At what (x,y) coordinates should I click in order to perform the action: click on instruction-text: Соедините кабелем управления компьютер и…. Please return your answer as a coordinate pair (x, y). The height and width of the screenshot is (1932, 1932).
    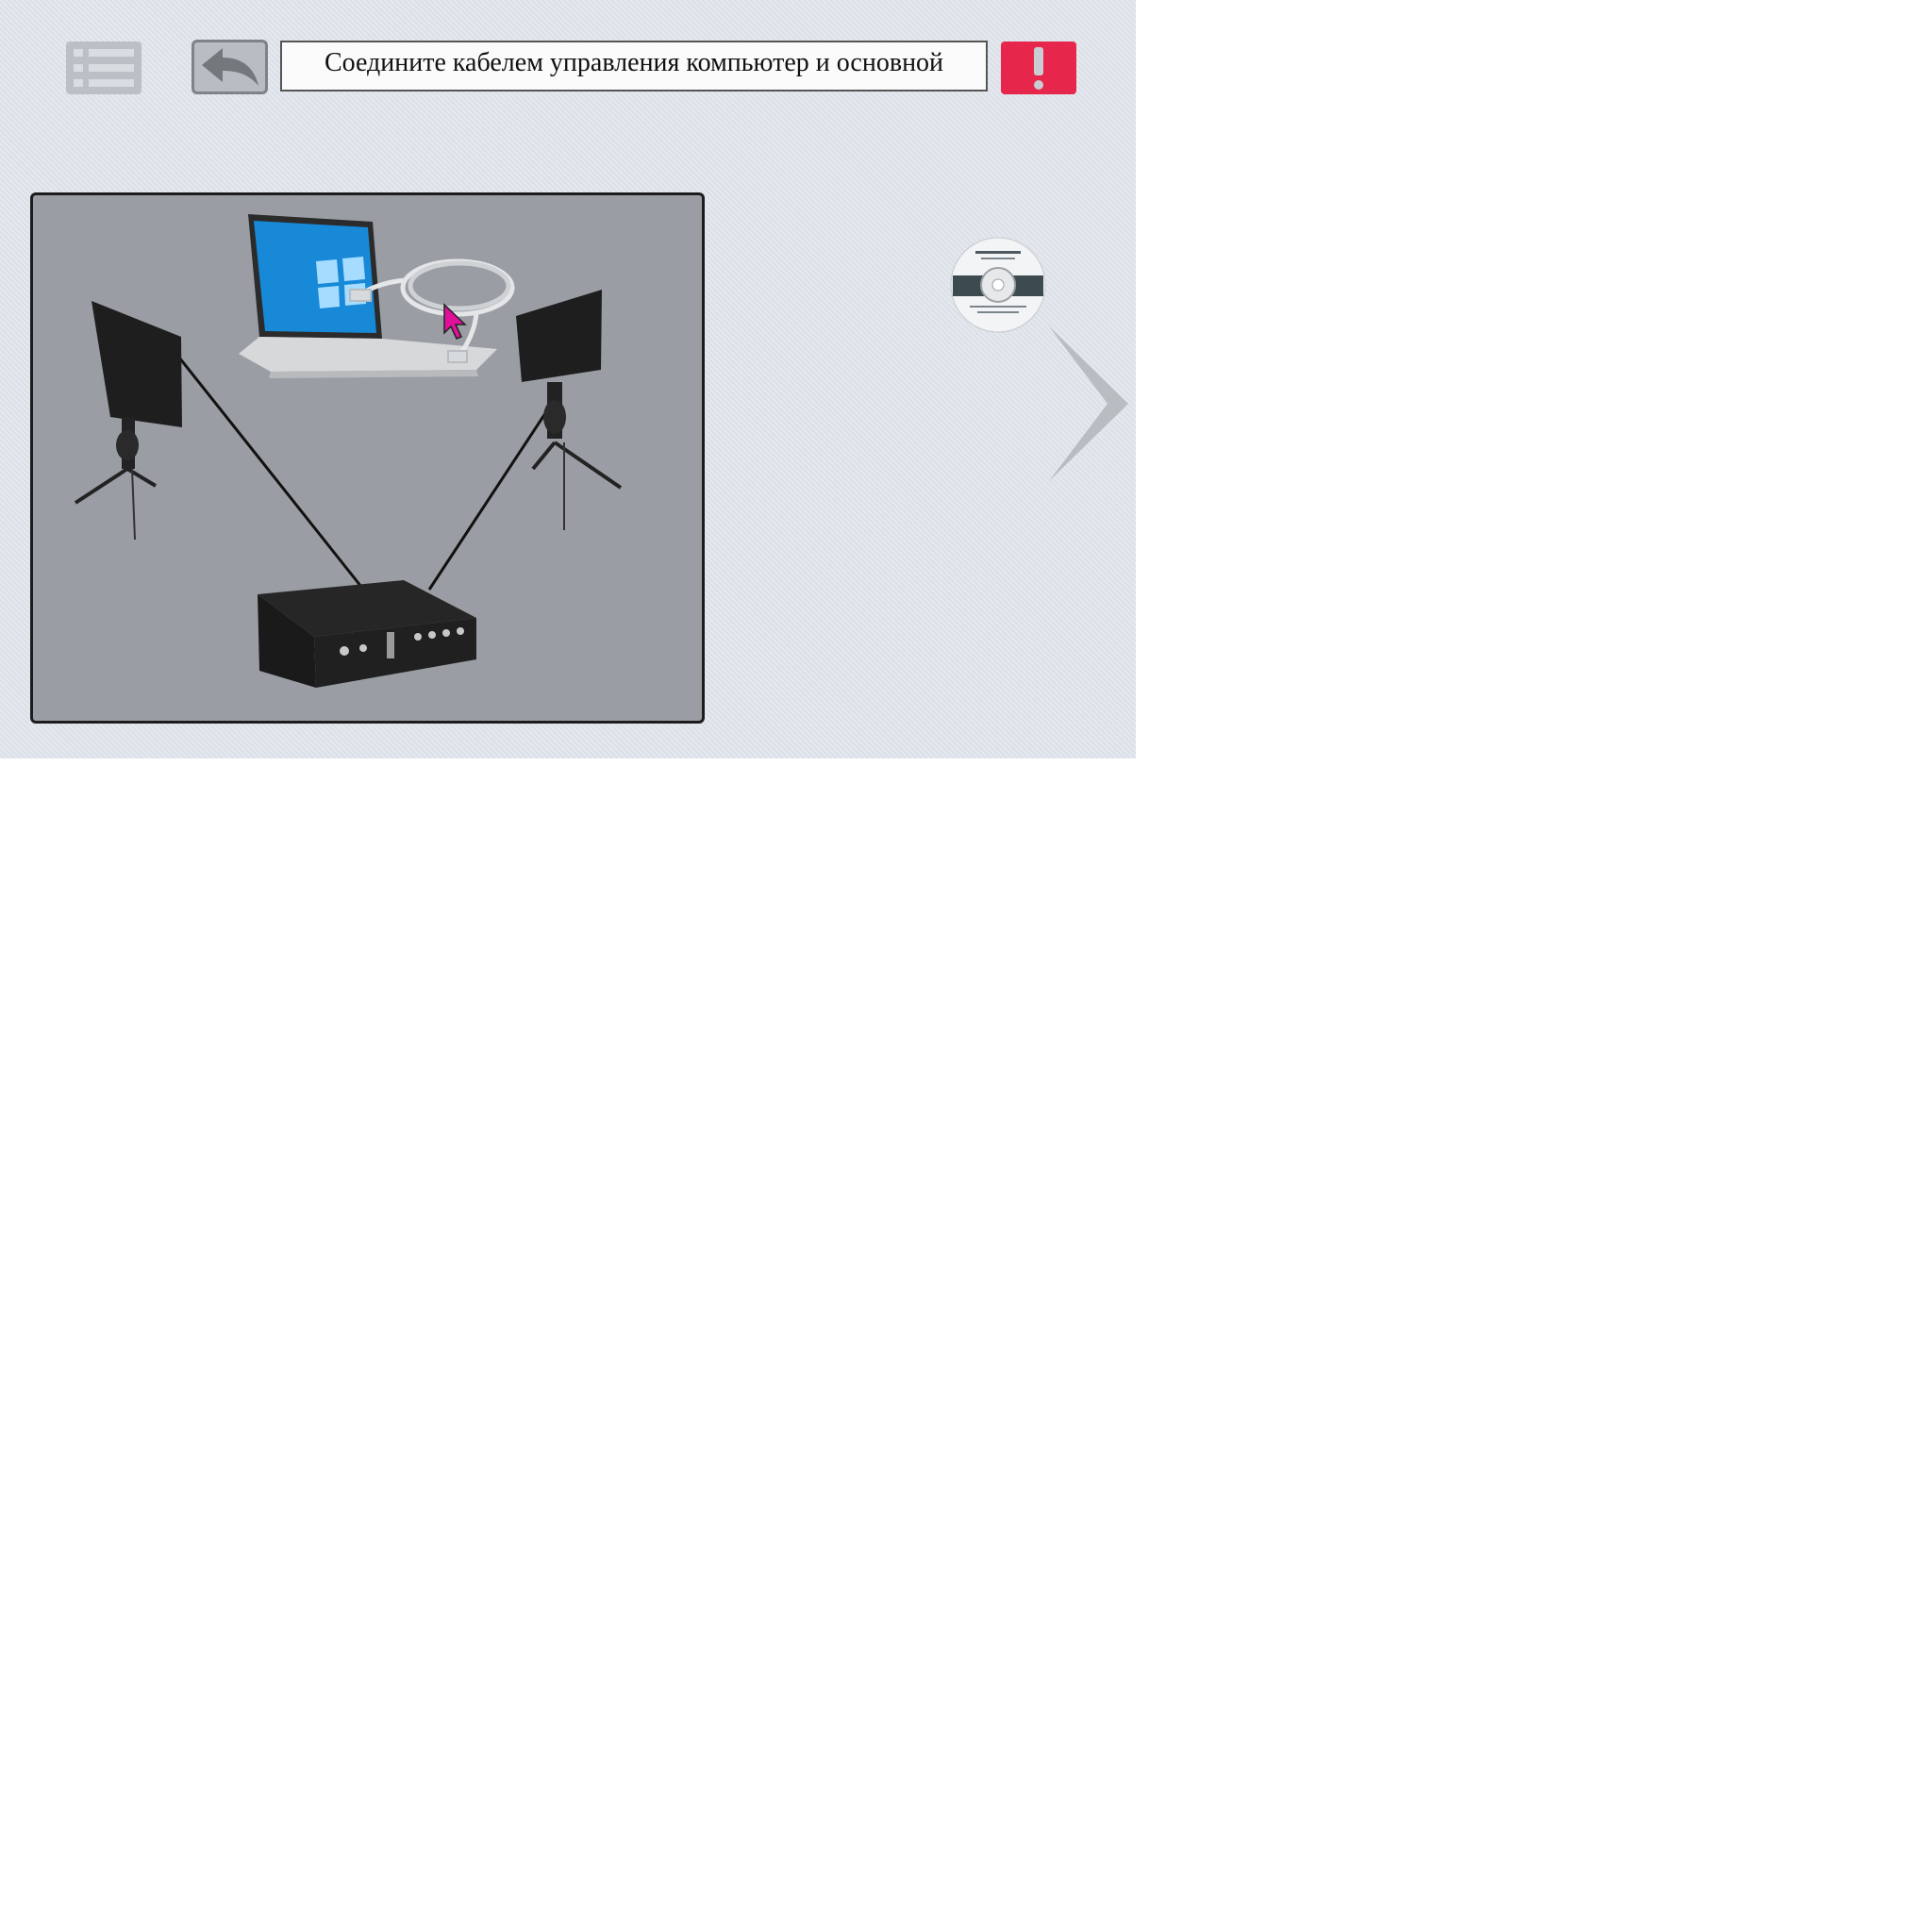
    Looking at the image, I should click on (634, 66).